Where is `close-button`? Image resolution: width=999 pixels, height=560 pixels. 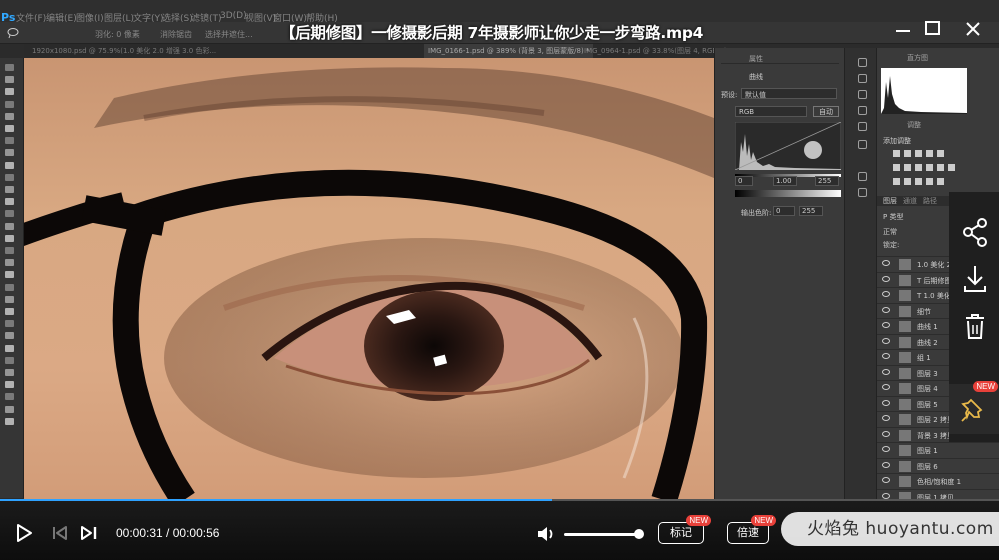
close-button is located at coordinates (973, 29).